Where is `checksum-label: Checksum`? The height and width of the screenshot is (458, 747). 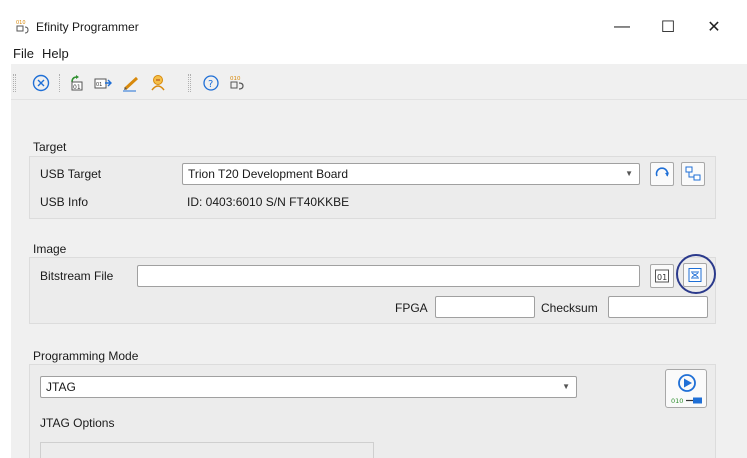 checksum-label: Checksum is located at coordinates (569, 308).